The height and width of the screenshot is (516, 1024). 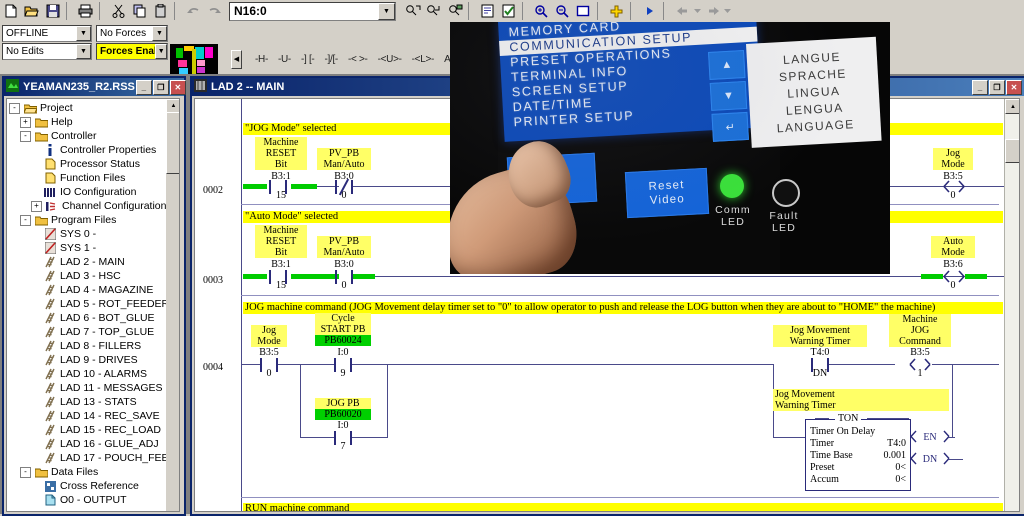 What do you see at coordinates (858, 443) in the screenshot?
I see `ton-row: Timer T4:0` at bounding box center [858, 443].